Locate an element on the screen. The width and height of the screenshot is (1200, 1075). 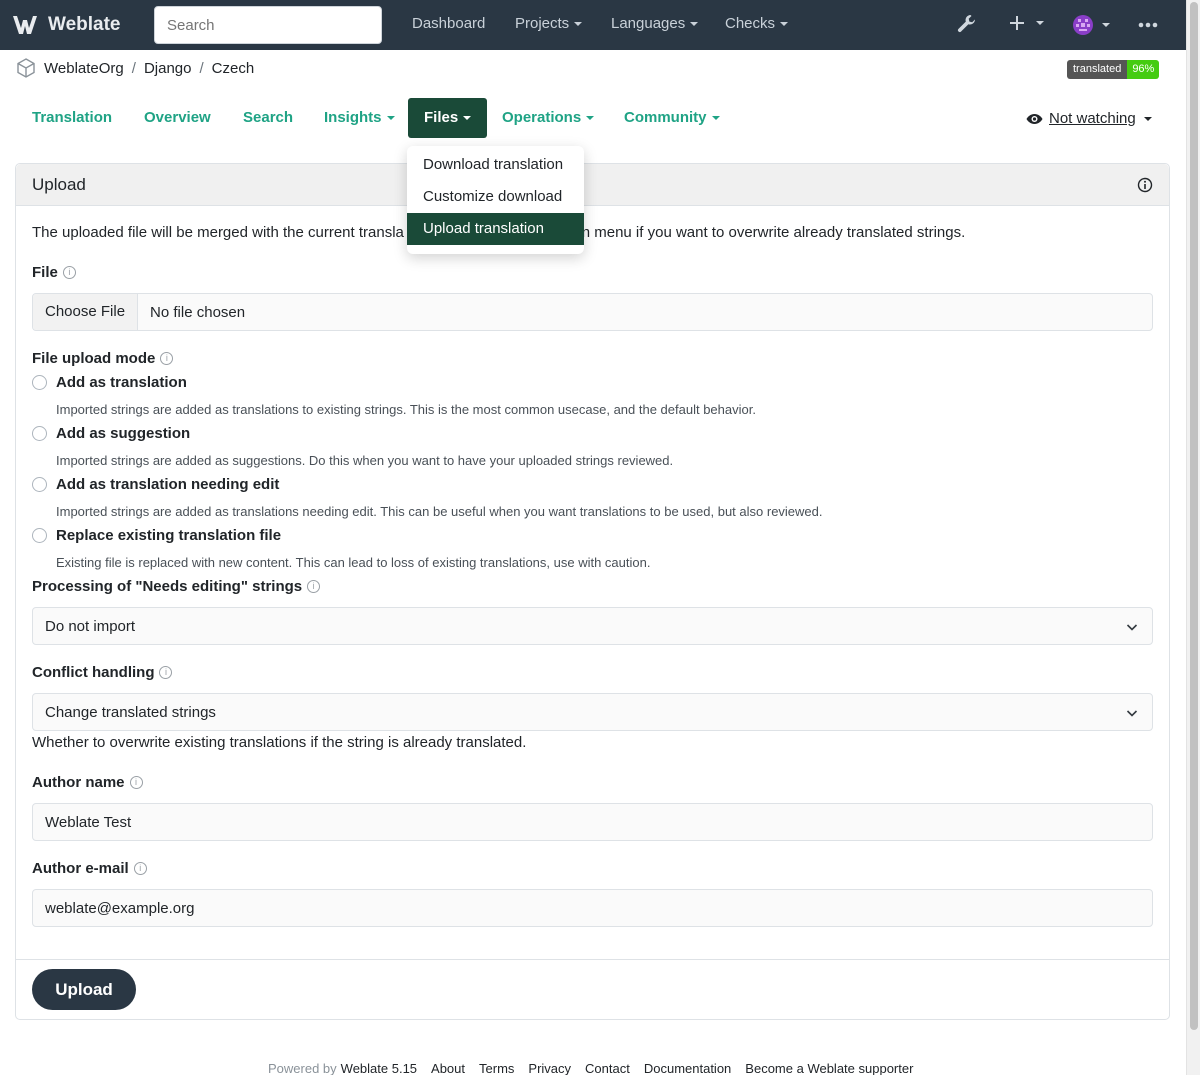
tab-translation: Translation is located at coordinates (72, 118).